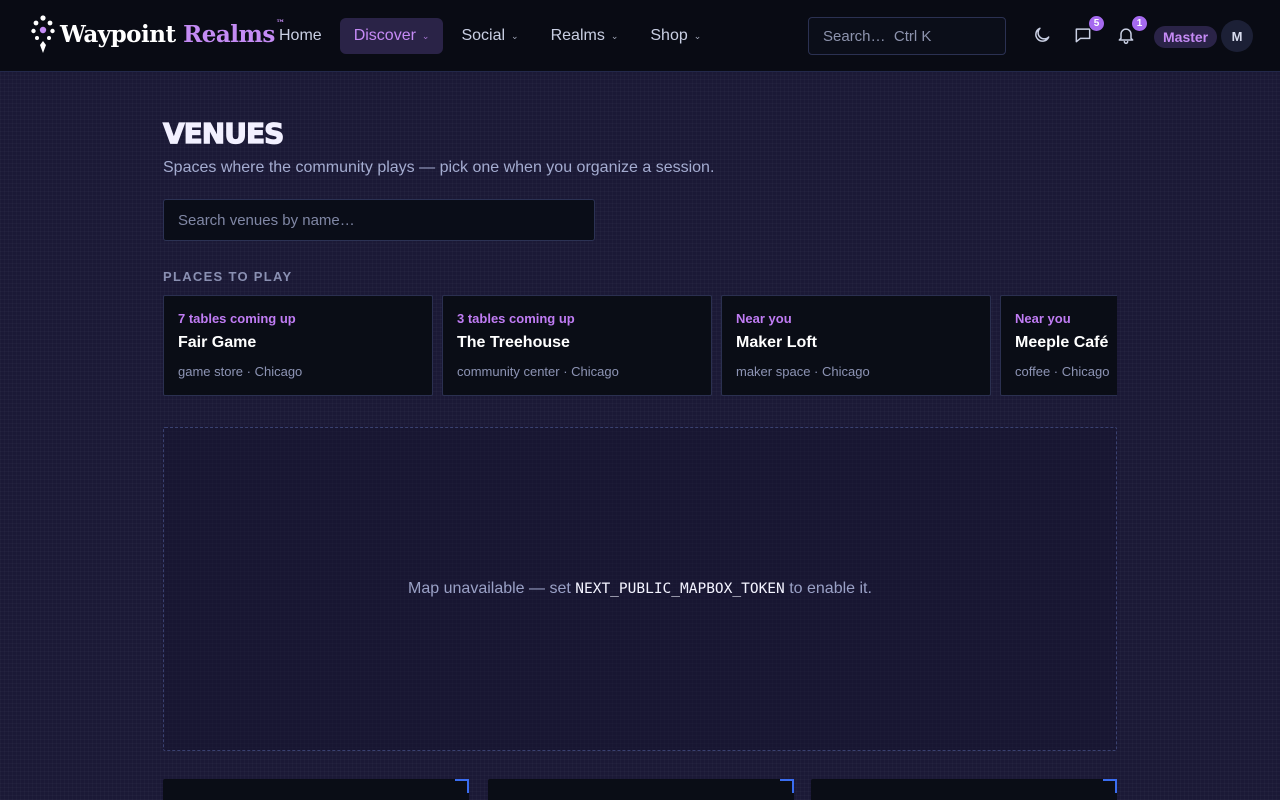  I want to click on theme-toggle-button, so click(1042, 35).